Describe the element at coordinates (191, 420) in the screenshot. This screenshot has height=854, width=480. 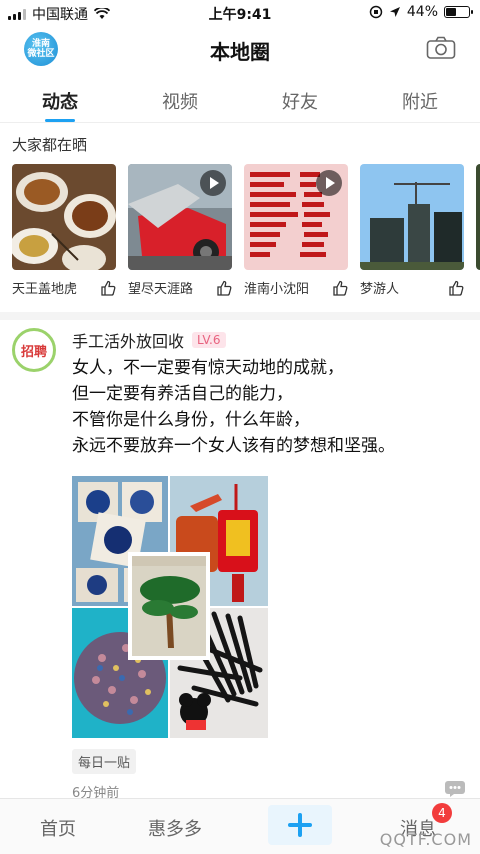
I see `post-line: 不管你是什么身份，什么年龄，` at that location.